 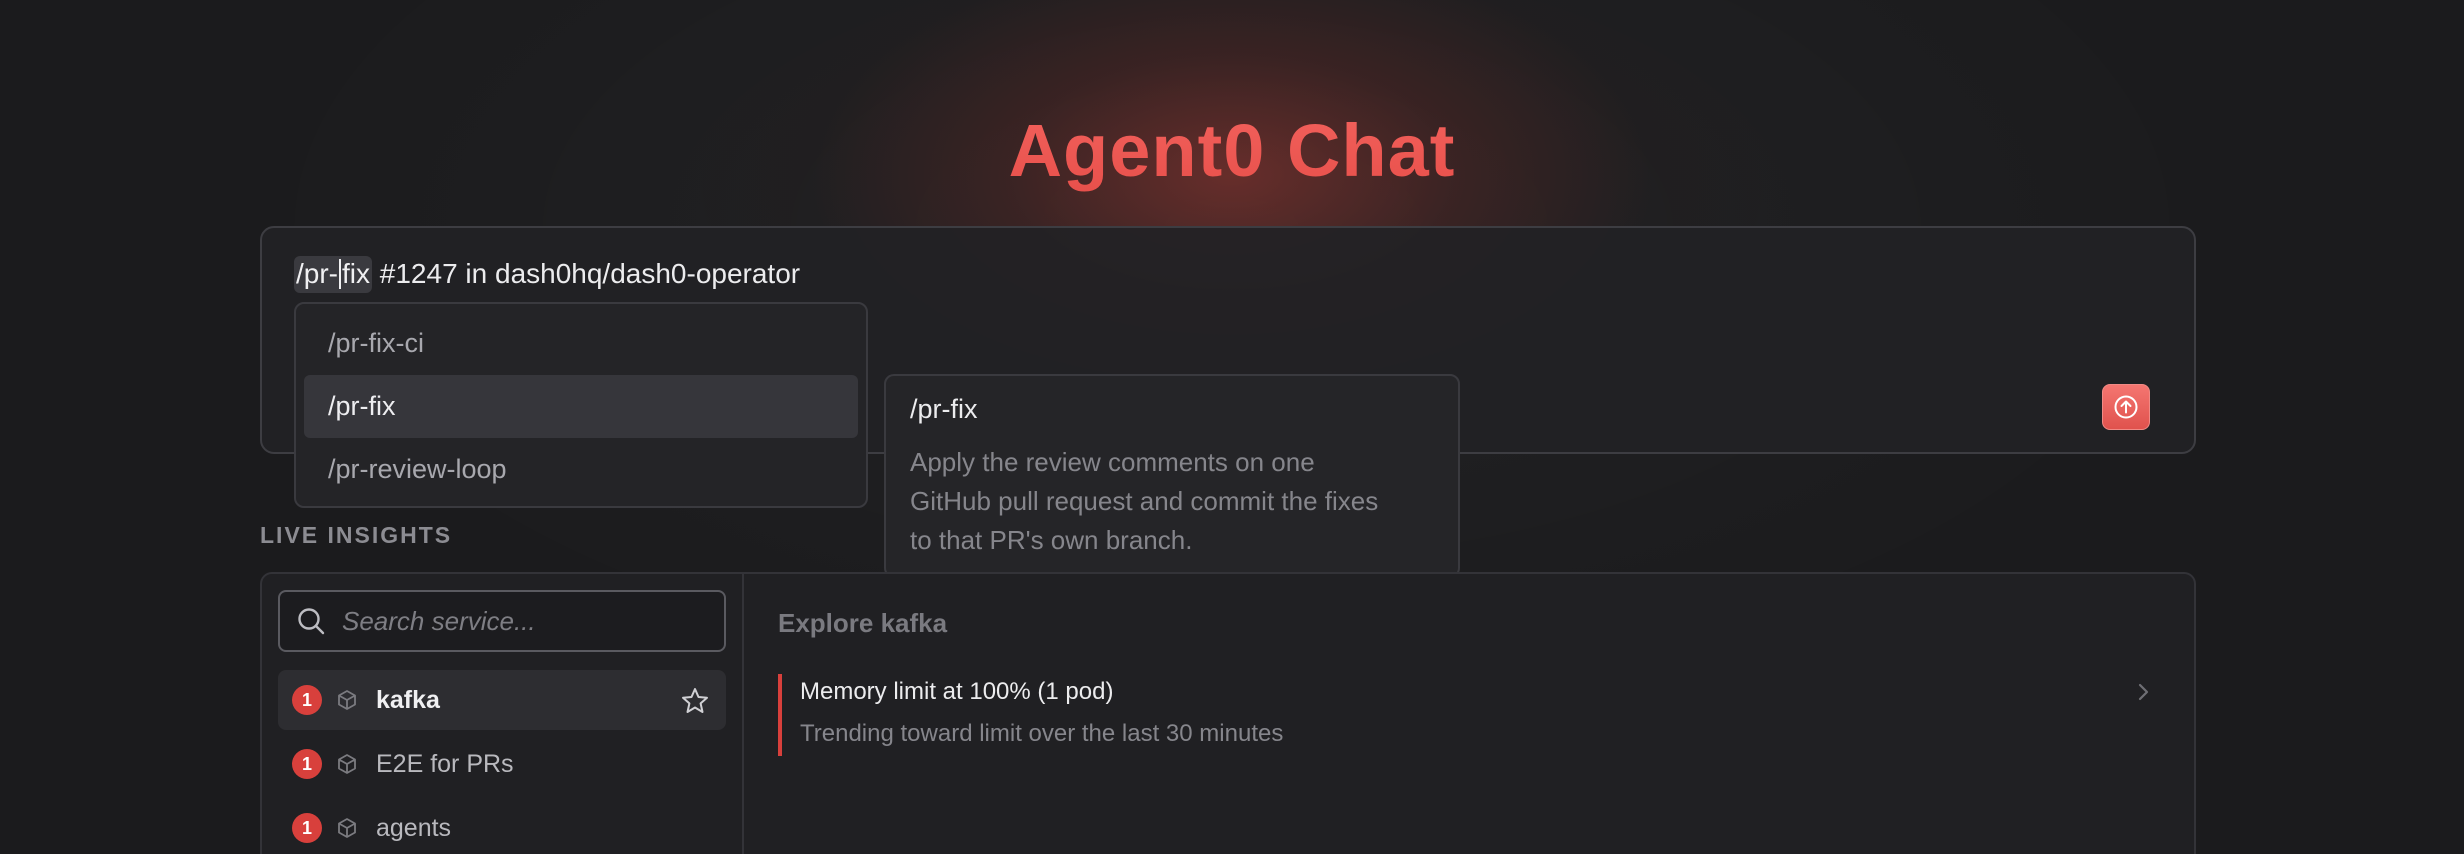 I want to click on service-item-kafka: 1 kafka, so click(x=502, y=700).